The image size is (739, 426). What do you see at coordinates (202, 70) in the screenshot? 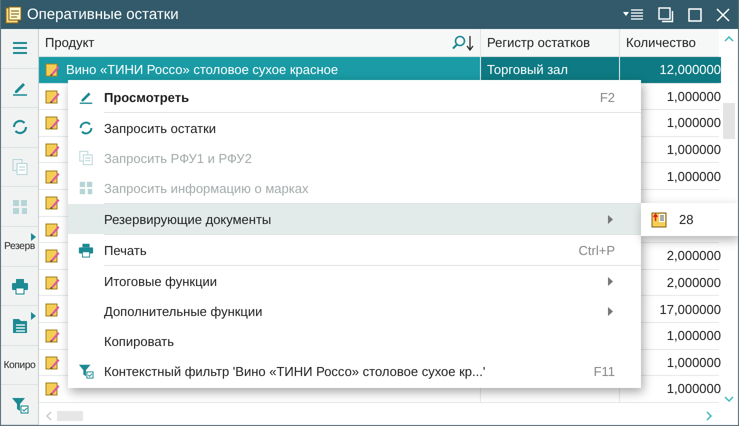
I see `table-cell: Вино «ТИНИ Россо» столовое сухое красное` at bounding box center [202, 70].